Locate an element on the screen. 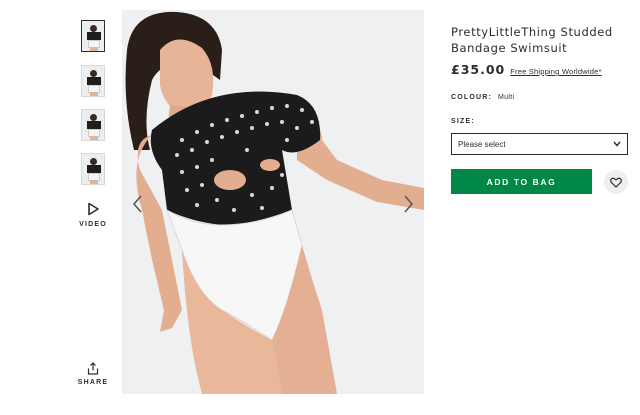  free-shipping-link: Free Shipping Worldwide* is located at coordinates (555, 71).